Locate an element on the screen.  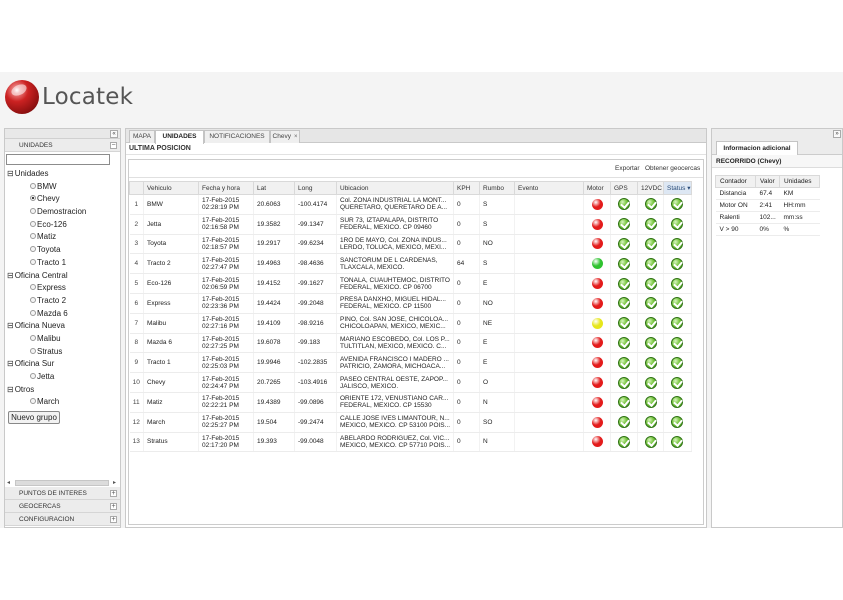
tab-notificaciones: NOTIFICACIONES is located at coordinates (237, 136).